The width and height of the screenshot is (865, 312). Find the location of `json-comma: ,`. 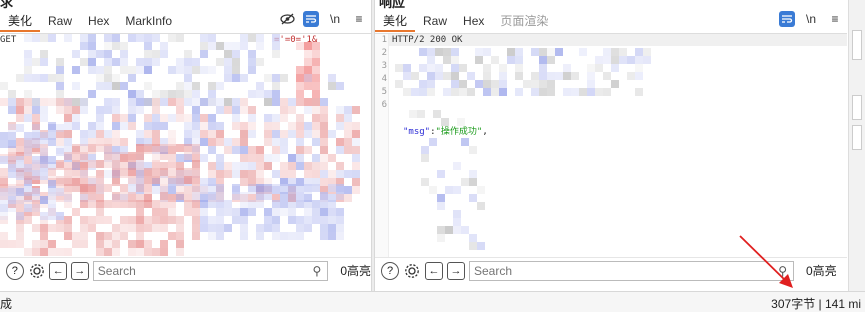

json-comma: , is located at coordinates (485, 132).